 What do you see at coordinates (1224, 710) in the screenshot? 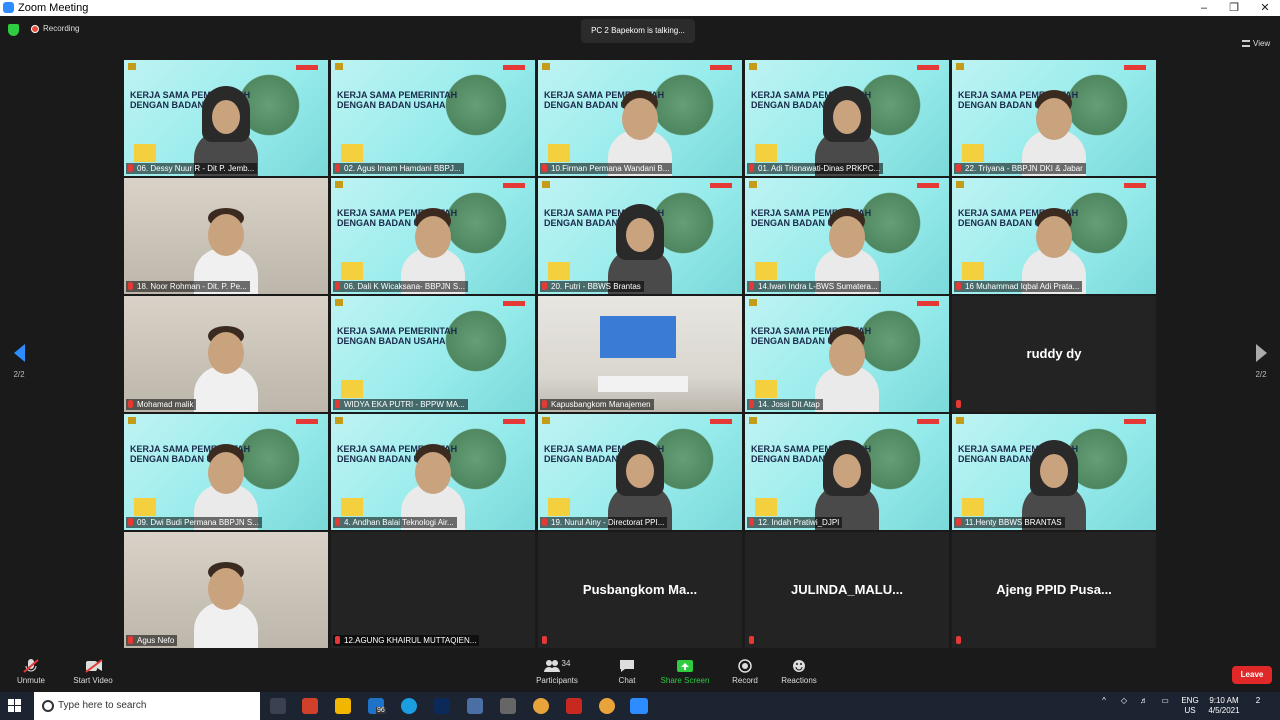
I see `clock-date: 4/5/2021` at bounding box center [1224, 710].